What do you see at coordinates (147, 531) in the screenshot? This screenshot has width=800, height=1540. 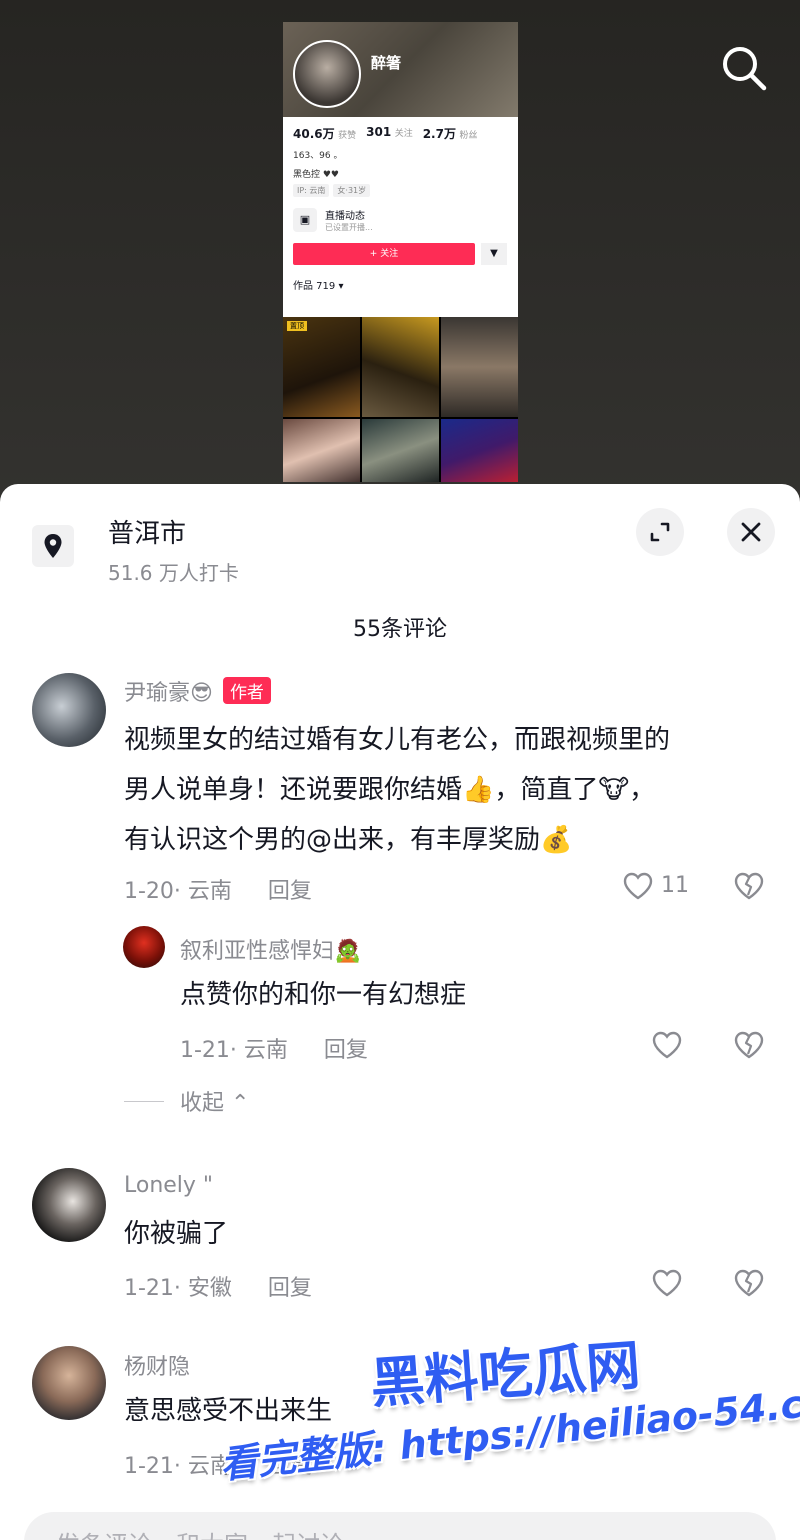 I see `location-title: 普洱市` at bounding box center [147, 531].